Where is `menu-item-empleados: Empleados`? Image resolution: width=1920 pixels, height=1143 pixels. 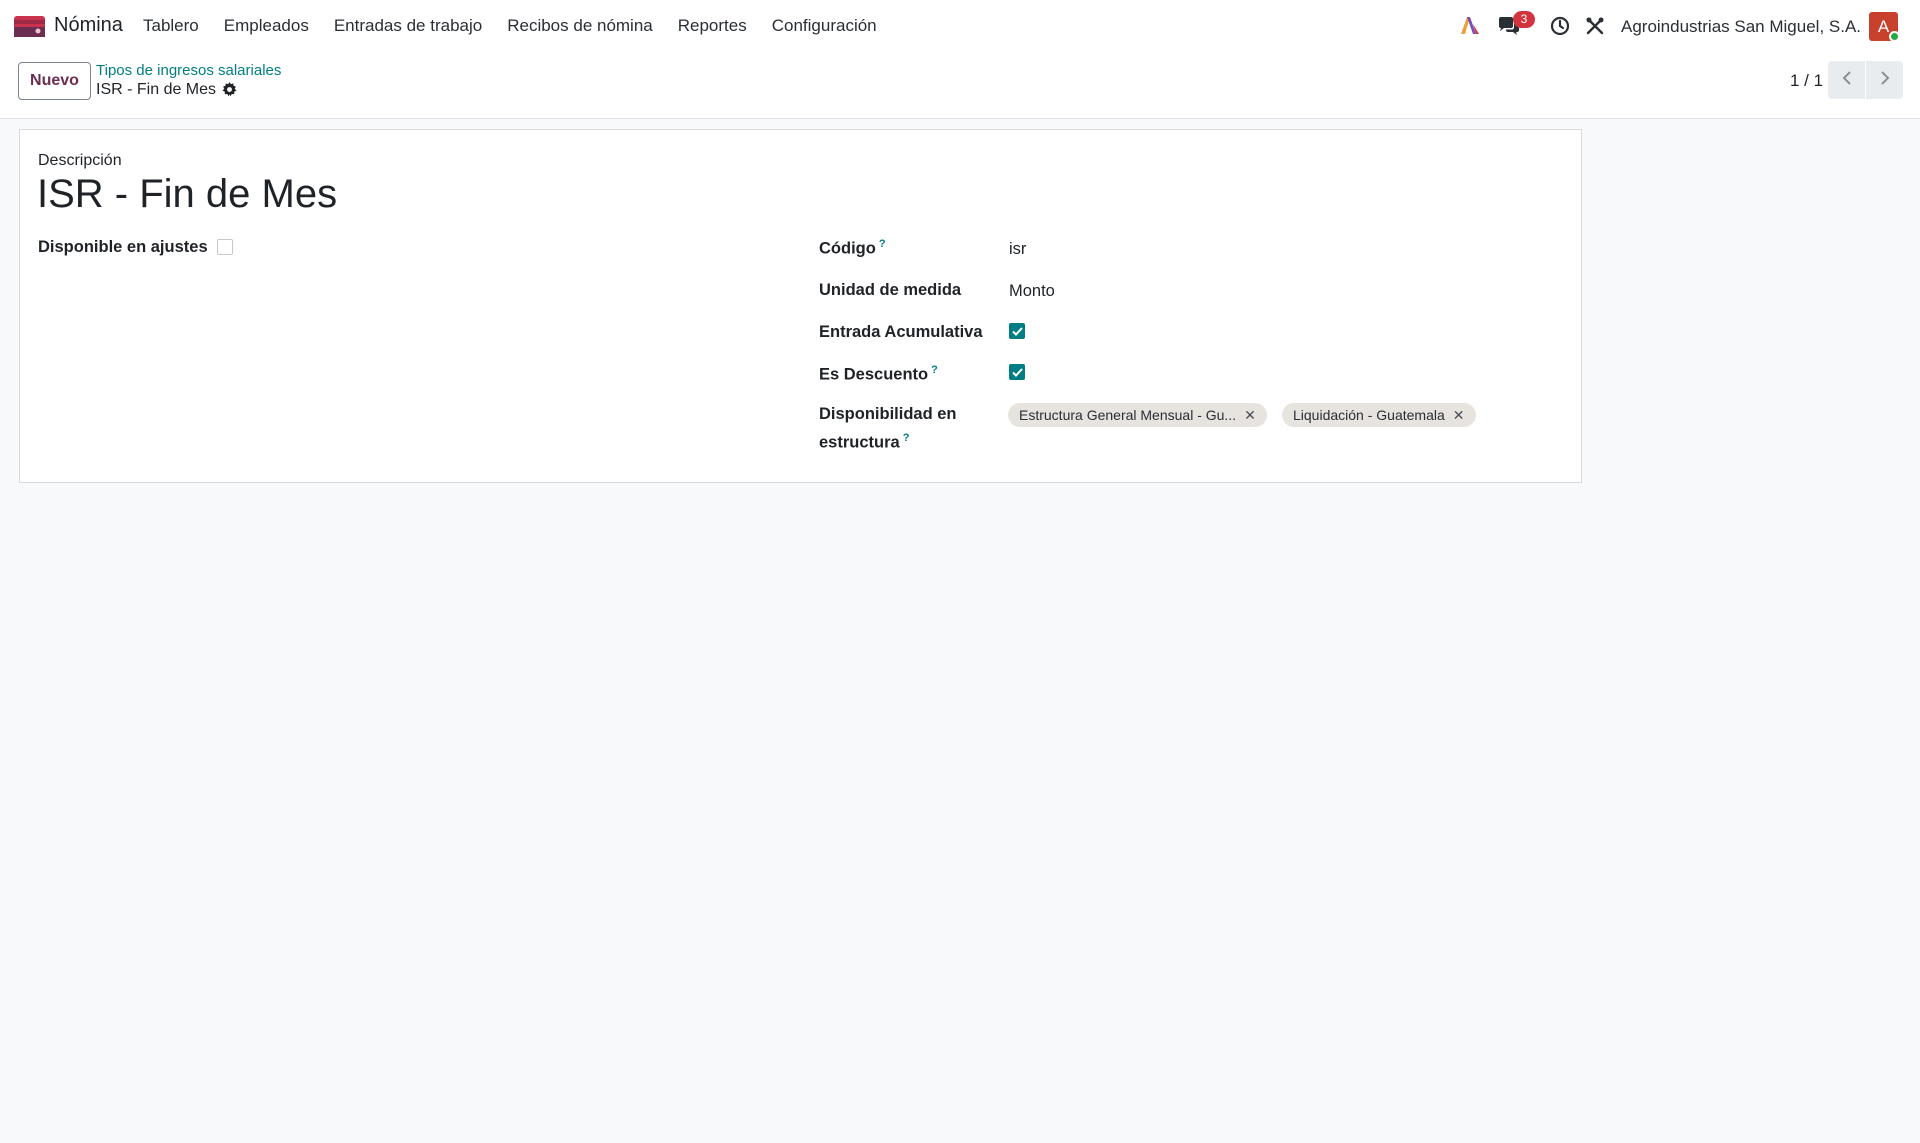
menu-item-empleados: Empleados is located at coordinates (266, 26).